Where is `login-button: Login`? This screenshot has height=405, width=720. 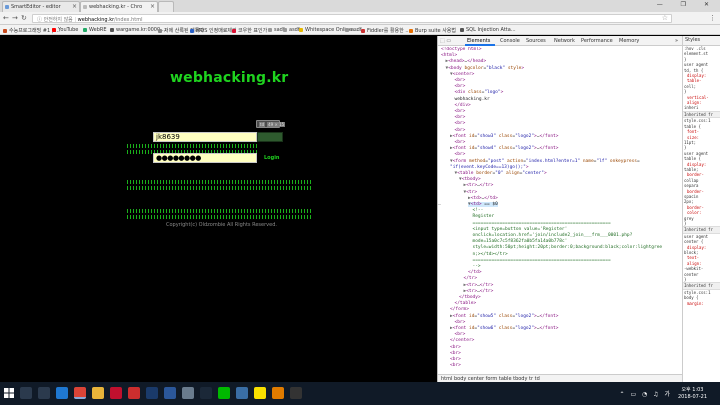 login-button: Login is located at coordinates (271, 158).